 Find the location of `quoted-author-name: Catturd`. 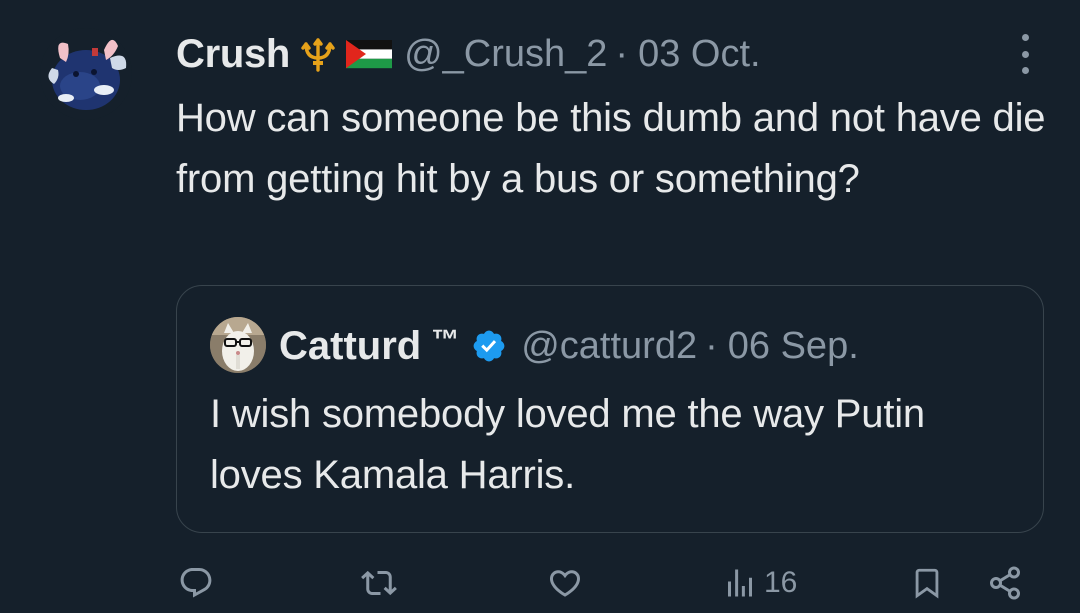

quoted-author-name: Catturd is located at coordinates (350, 346).